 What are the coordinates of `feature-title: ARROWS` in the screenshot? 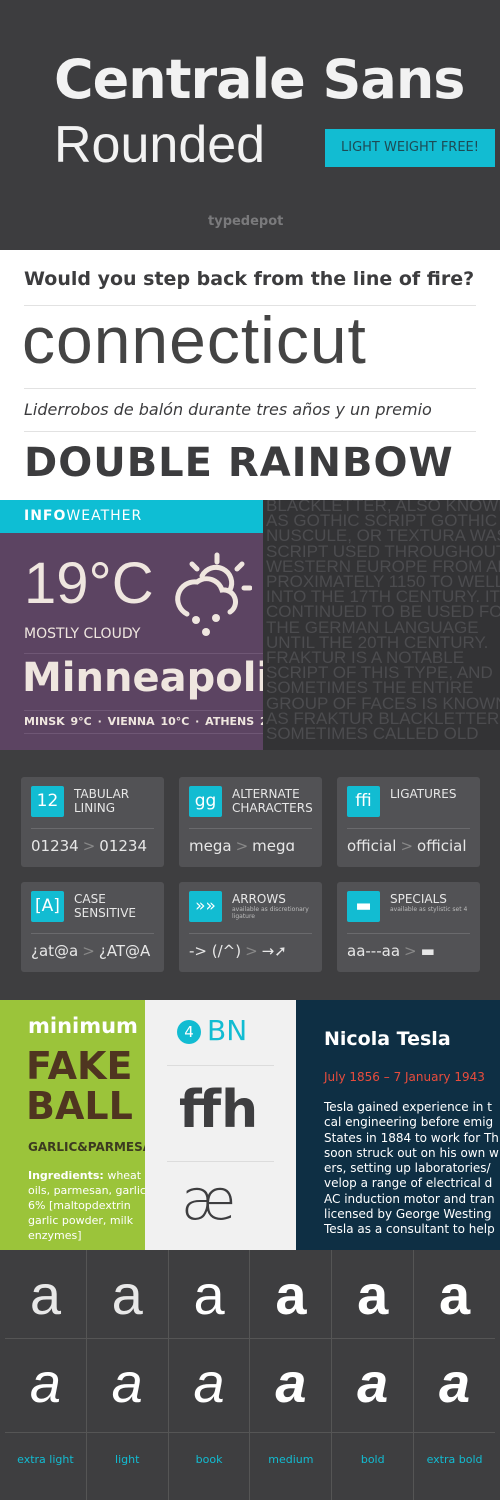 It's located at (259, 899).